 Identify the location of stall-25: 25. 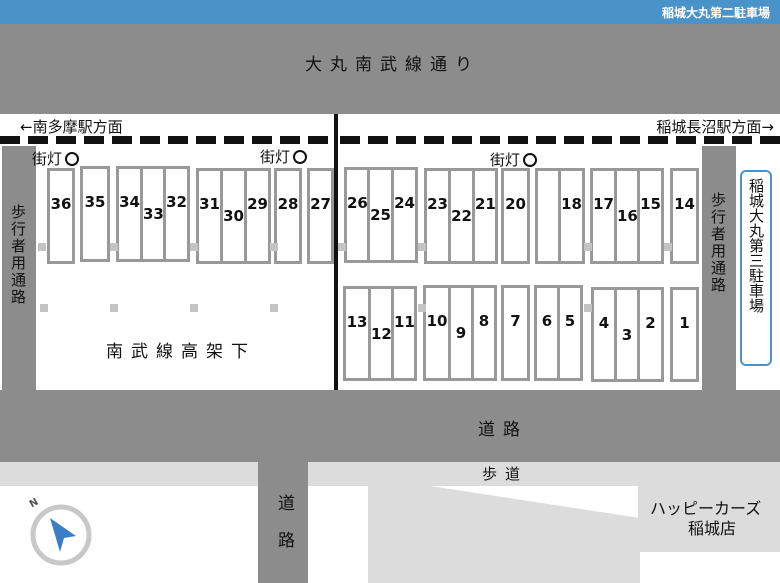
(380, 215).